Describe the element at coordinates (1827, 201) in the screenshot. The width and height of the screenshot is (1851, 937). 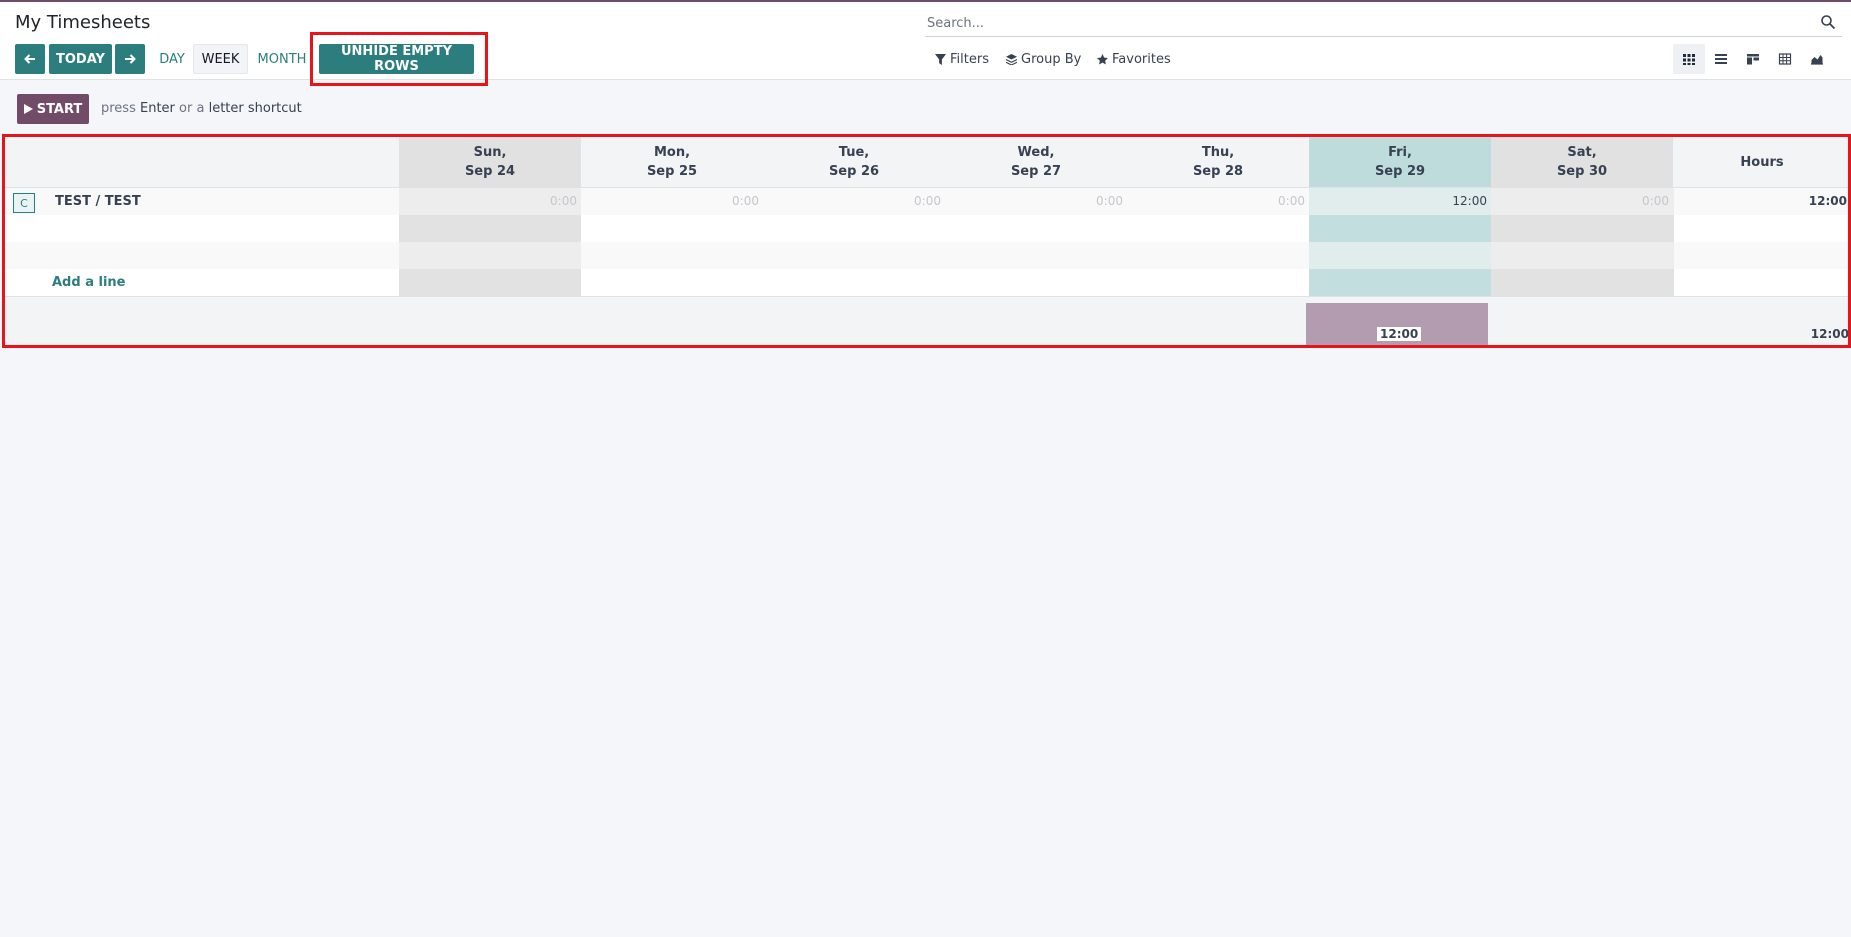
I see `row-total: 12:00` at that location.